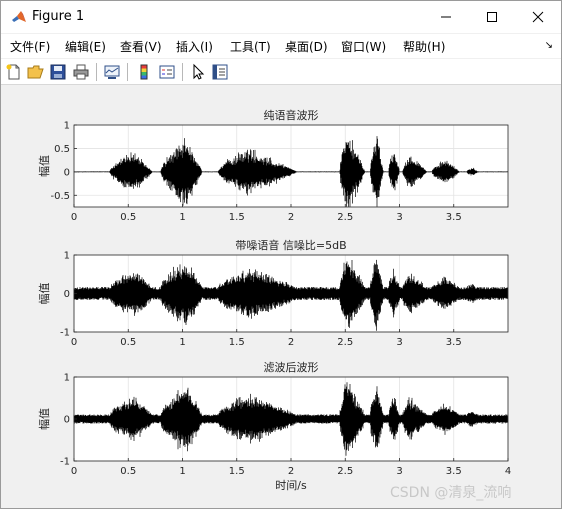  Describe the element at coordinates (290, 245) in the screenshot. I see `subplot-title: 带噪语音 信噪比=5dB` at that location.